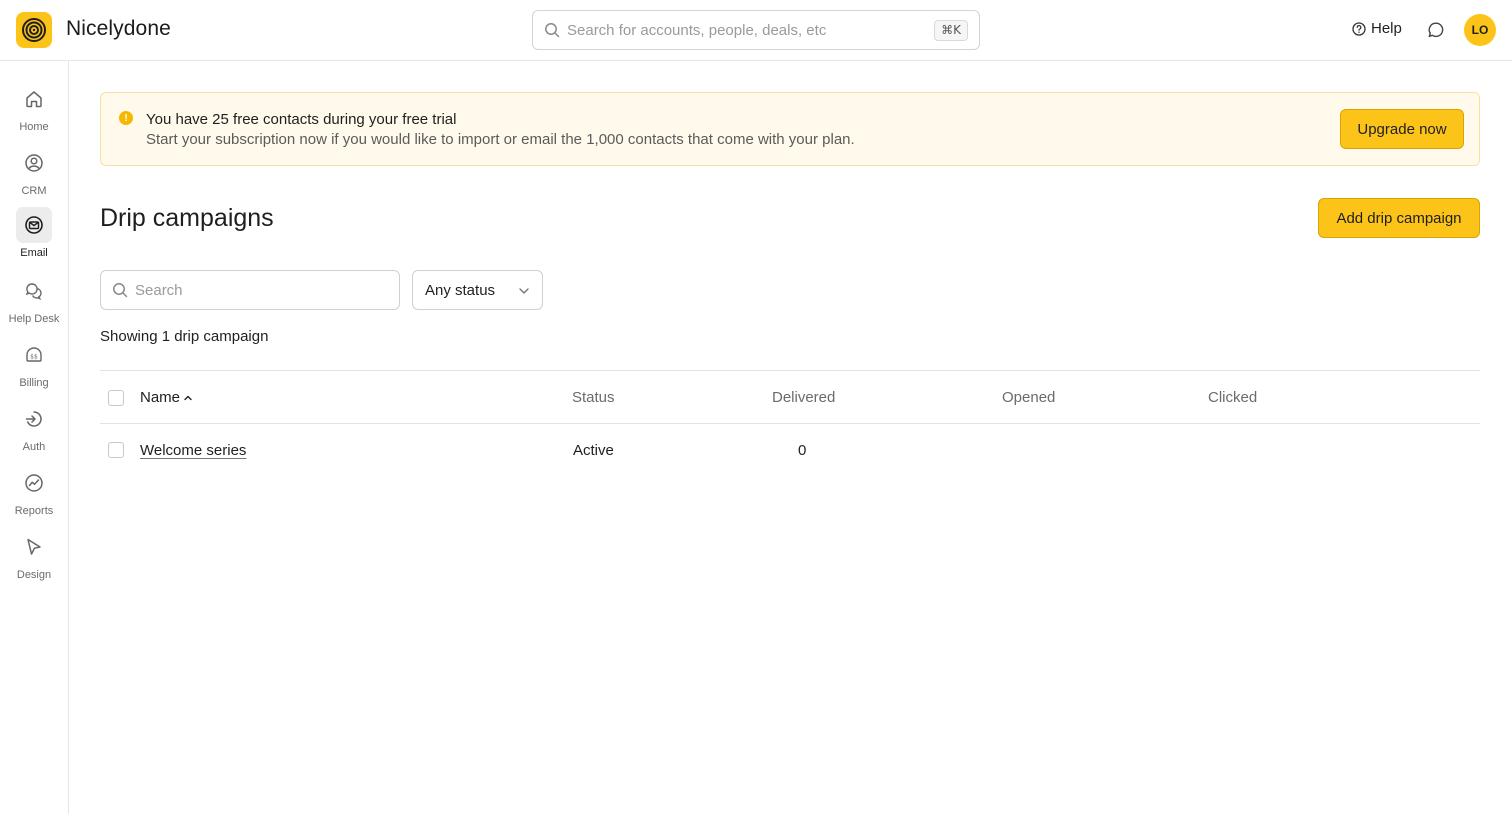 The image size is (1512, 814). I want to click on upgrade-now-button: Upgrade now, so click(1402, 129).